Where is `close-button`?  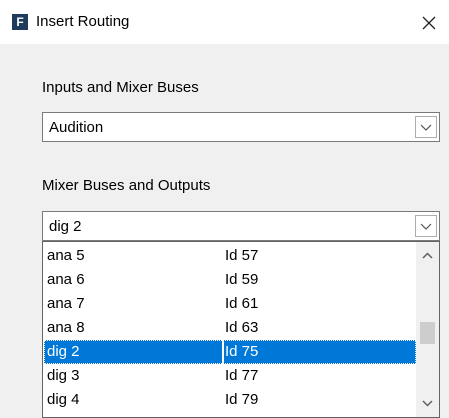 close-button is located at coordinates (429, 23).